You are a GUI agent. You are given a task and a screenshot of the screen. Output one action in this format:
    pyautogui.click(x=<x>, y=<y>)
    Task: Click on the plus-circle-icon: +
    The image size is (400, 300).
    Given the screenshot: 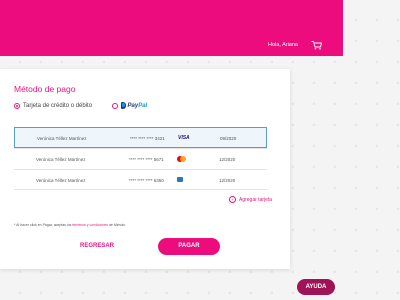 What is the action you would take?
    pyautogui.click(x=232, y=199)
    